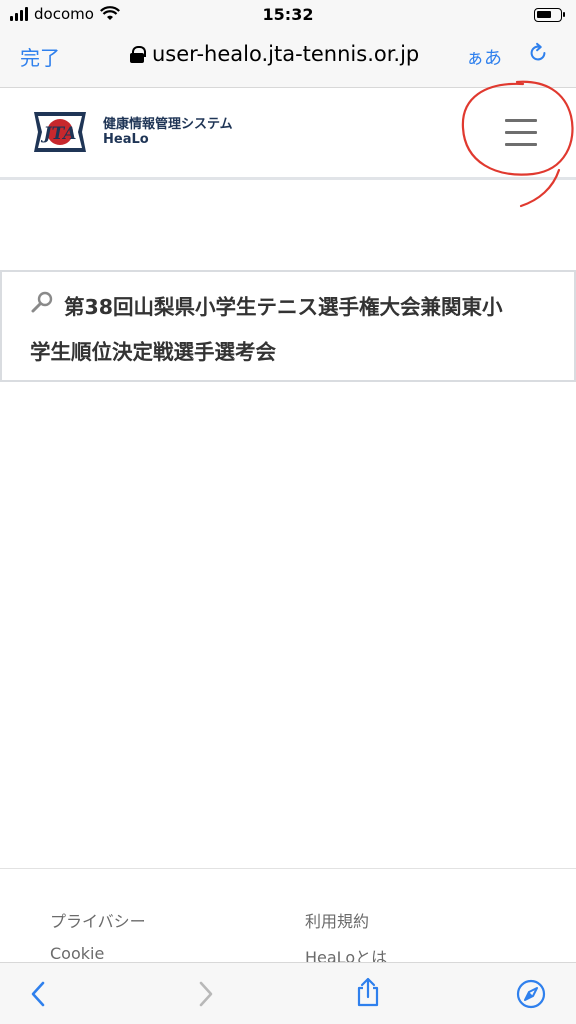 This screenshot has height=1024, width=576. I want to click on tournament-title-line1: 第38回山梨県小学生テニス選手権大会兼関東小, so click(283, 307).